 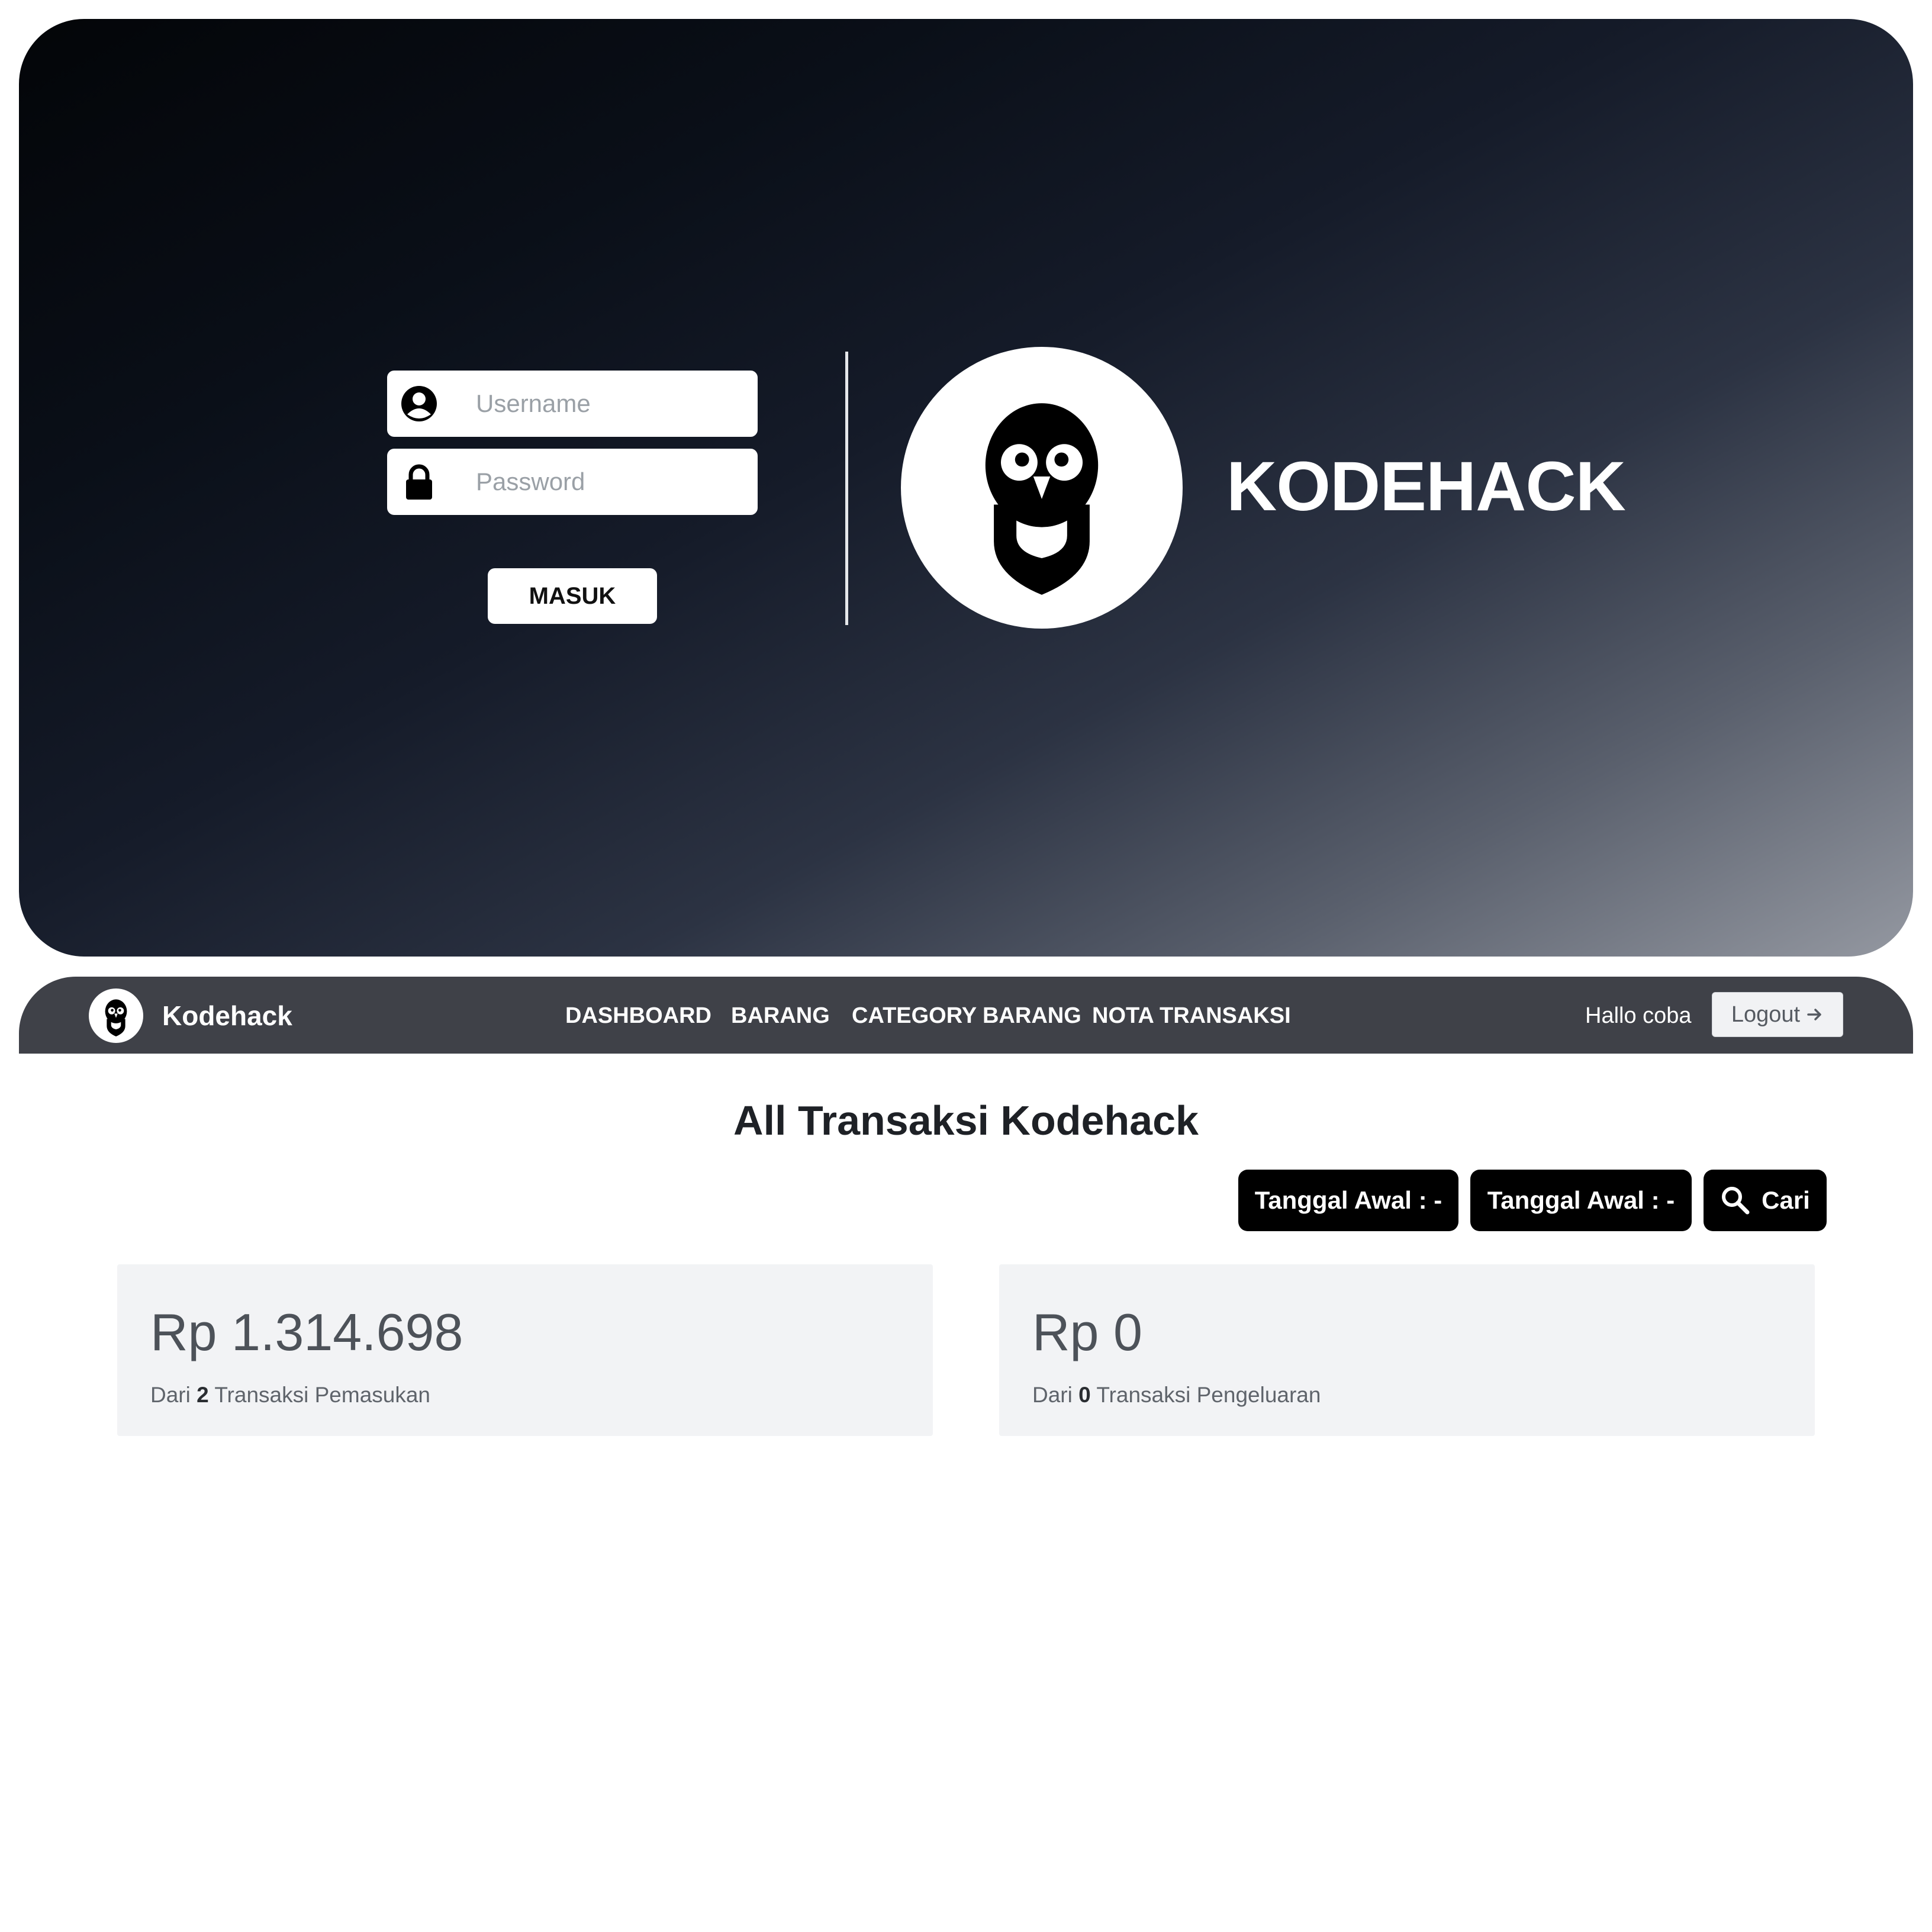 What do you see at coordinates (572, 596) in the screenshot?
I see `masuk-button: MASUK` at bounding box center [572, 596].